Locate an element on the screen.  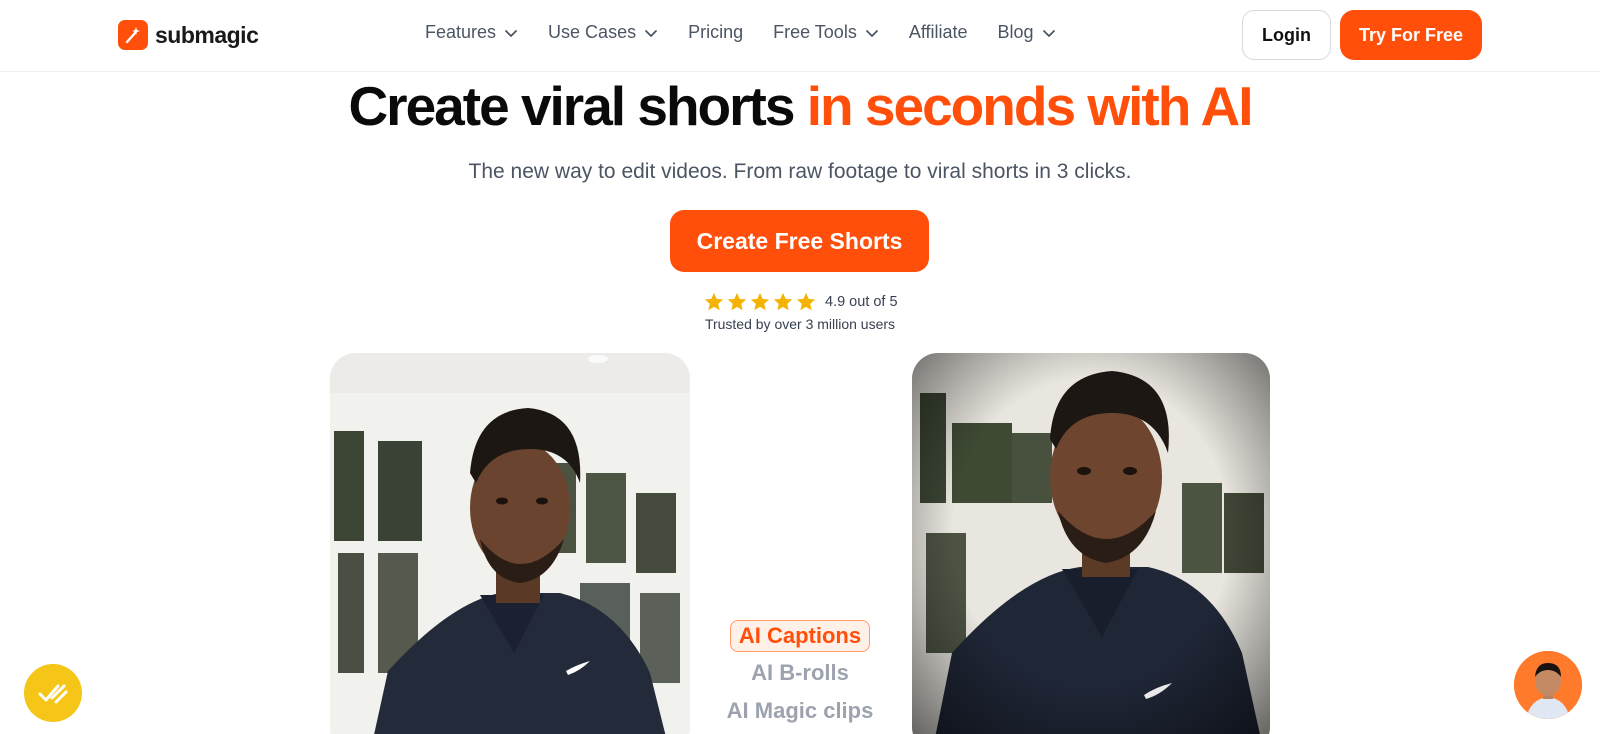
edited-video-preview is located at coordinates (1091, 543).